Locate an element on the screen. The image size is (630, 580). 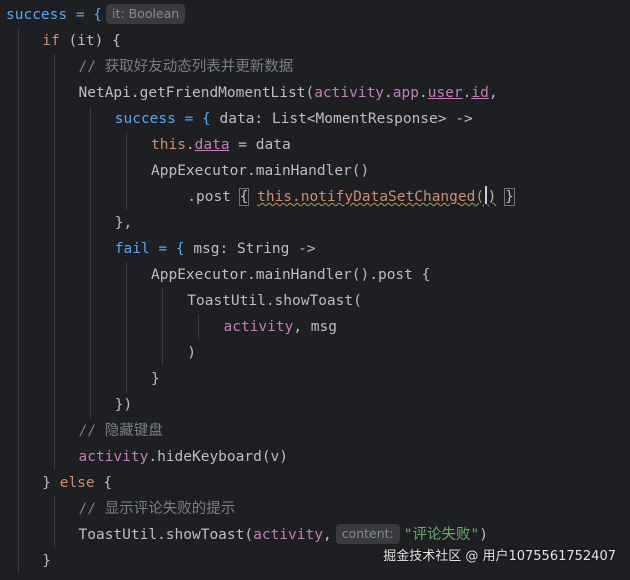
code-token: { is located at coordinates (103, 483).